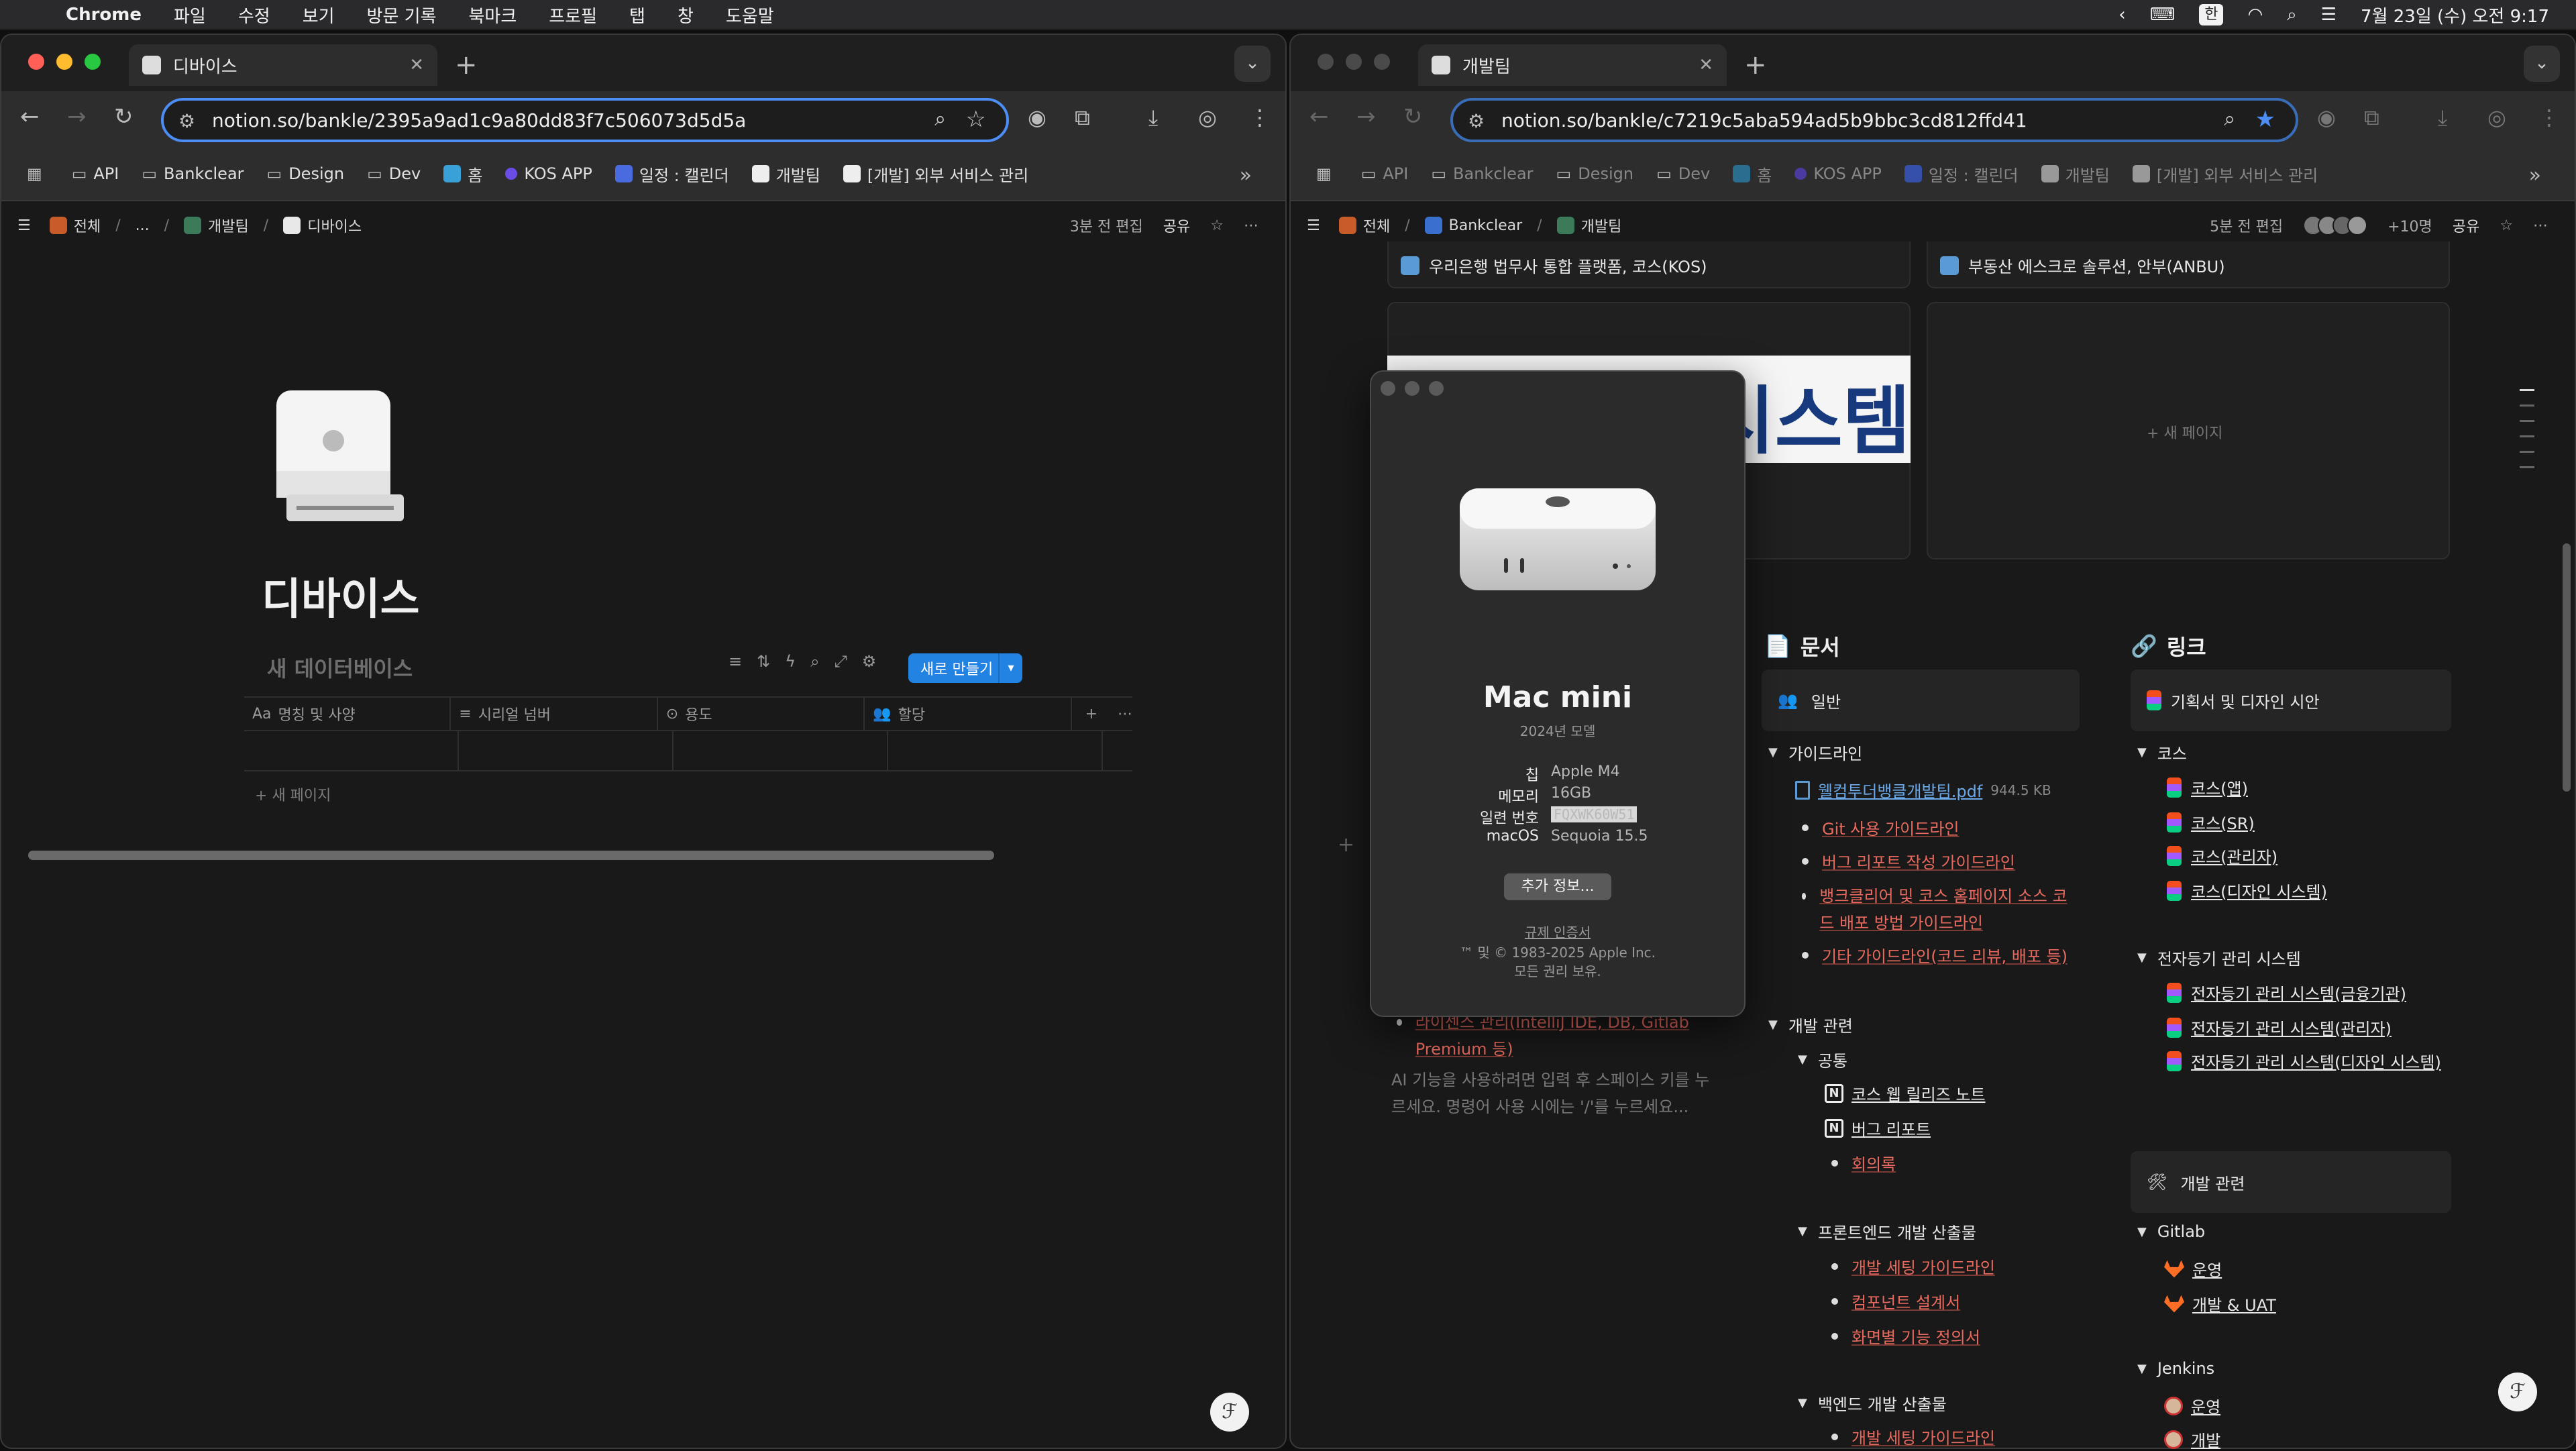  What do you see at coordinates (1923, 790) in the screenshot?
I see `pdf-attachment: 웰컴투더뱅클개발팀.pdf 944.5 KB` at bounding box center [1923, 790].